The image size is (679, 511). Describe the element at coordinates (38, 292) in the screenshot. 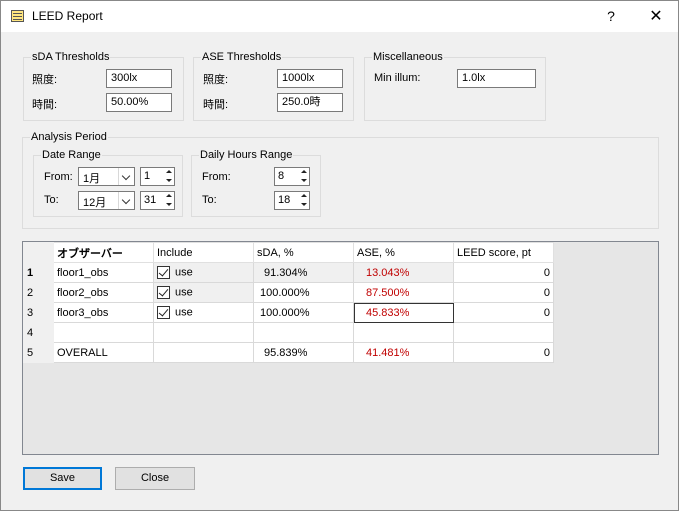

I see `row-header: 2` at that location.